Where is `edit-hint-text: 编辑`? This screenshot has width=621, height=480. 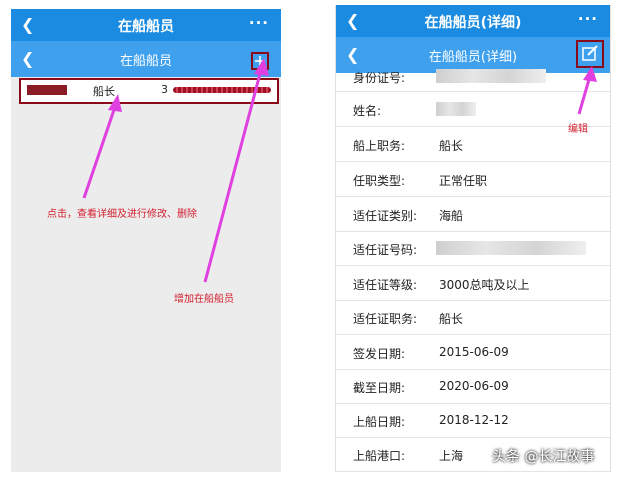 edit-hint-text: 编辑 is located at coordinates (578, 129).